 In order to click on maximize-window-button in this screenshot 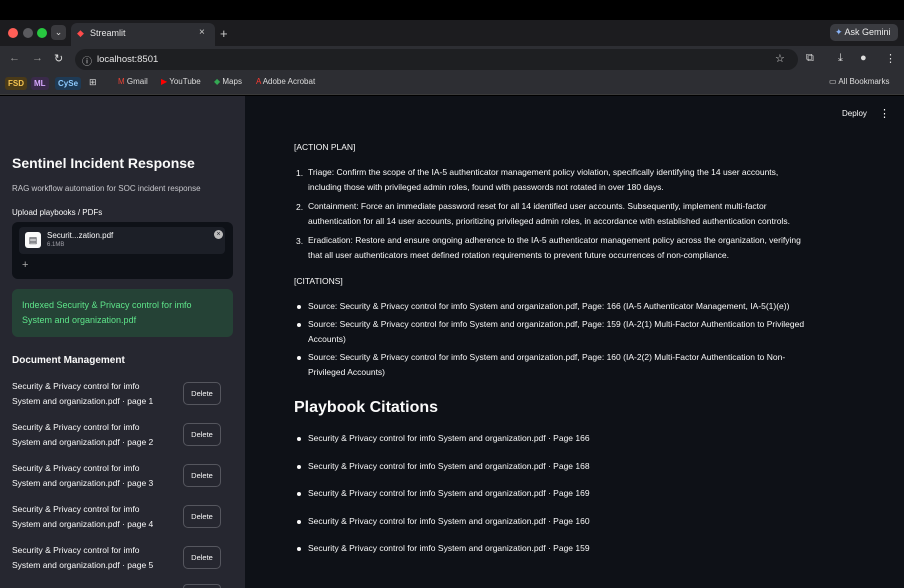, I will do `click(42, 33)`.